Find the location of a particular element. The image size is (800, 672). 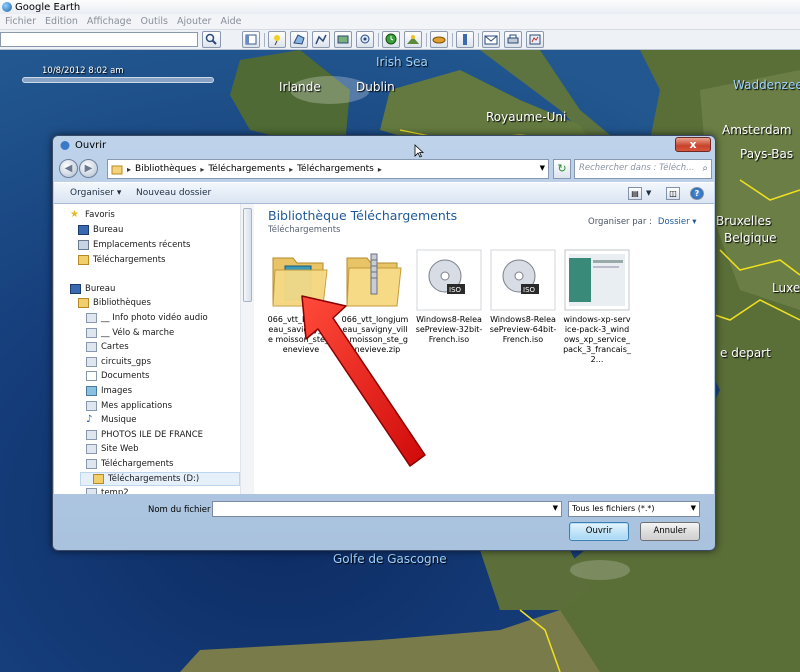

tour-button is located at coordinates (365, 39).